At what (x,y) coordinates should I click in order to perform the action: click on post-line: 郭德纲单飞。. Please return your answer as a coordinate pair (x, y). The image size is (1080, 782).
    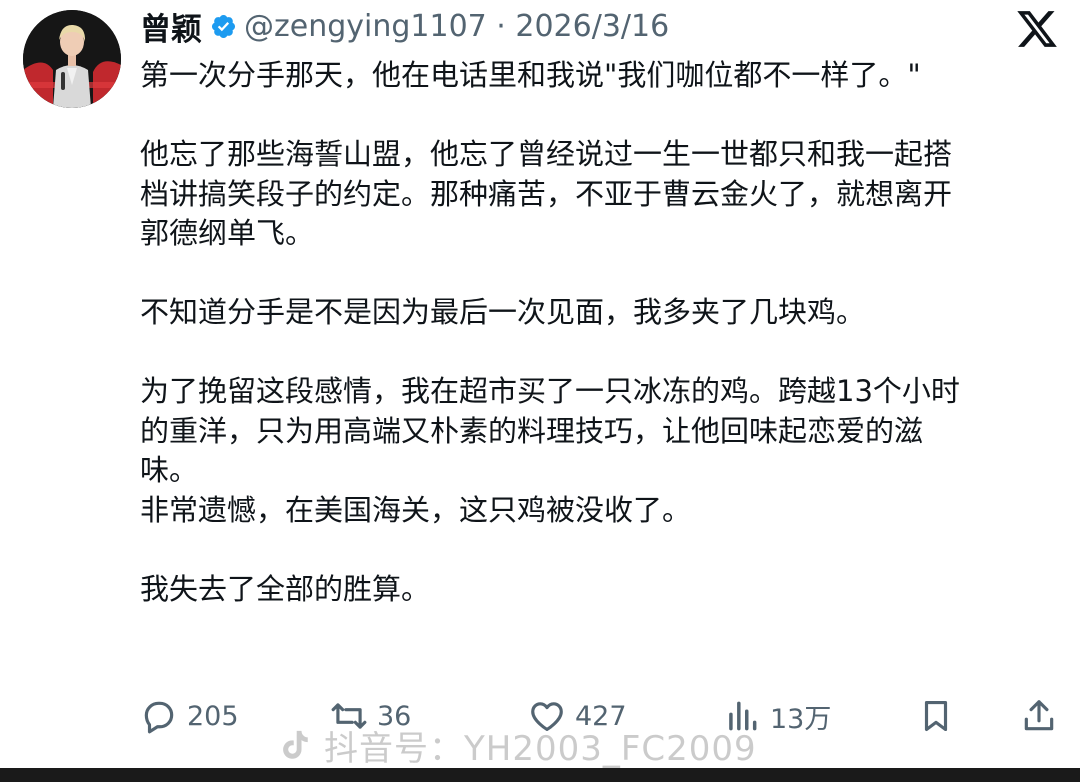
    Looking at the image, I should click on (227, 233).